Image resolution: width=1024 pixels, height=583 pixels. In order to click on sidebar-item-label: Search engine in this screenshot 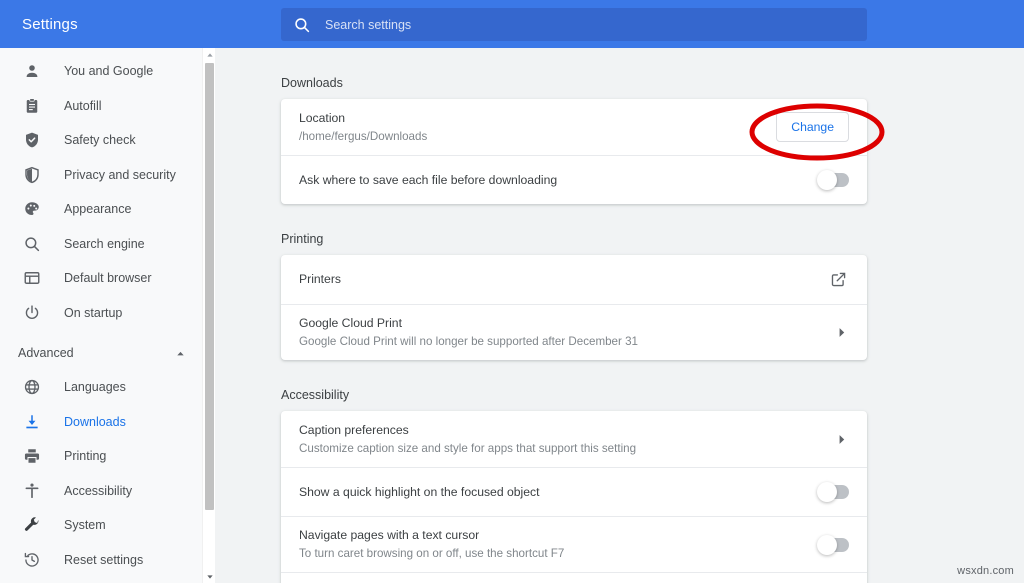, I will do `click(104, 243)`.